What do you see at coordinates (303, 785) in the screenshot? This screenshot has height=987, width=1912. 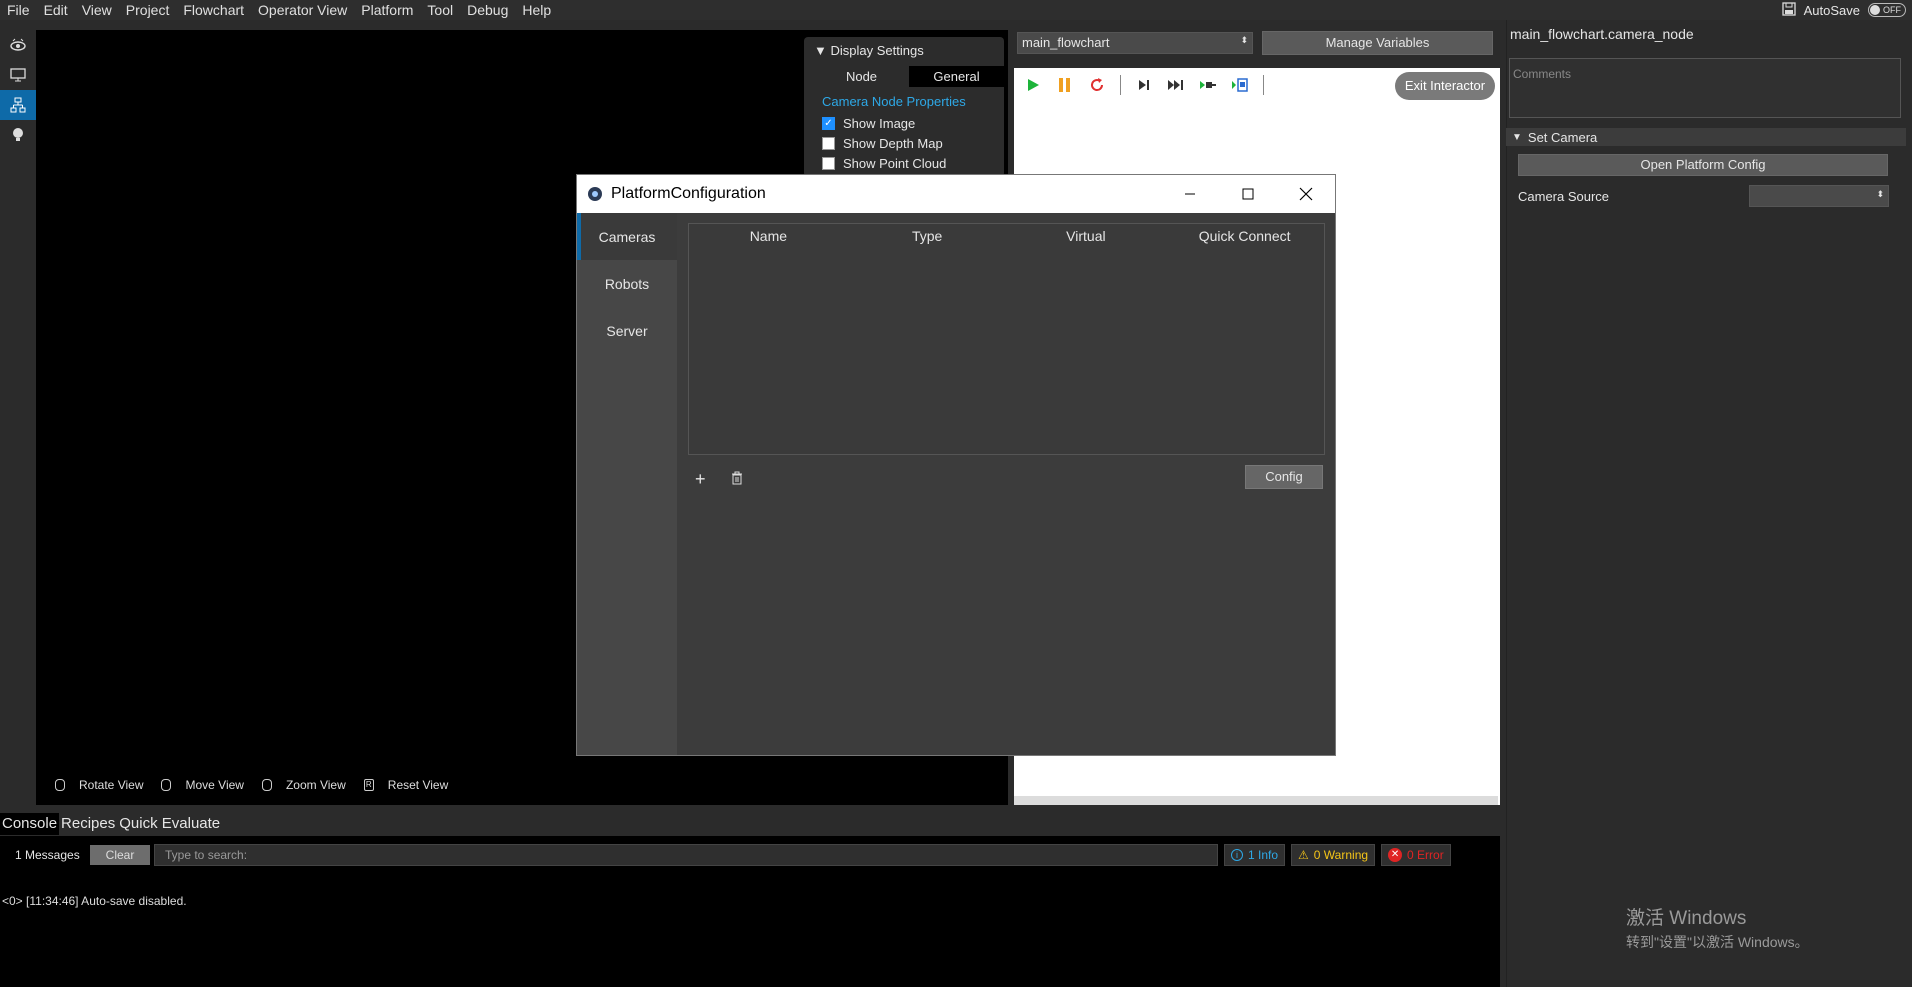 I see `zoom-view-hint: Zoom View` at bounding box center [303, 785].